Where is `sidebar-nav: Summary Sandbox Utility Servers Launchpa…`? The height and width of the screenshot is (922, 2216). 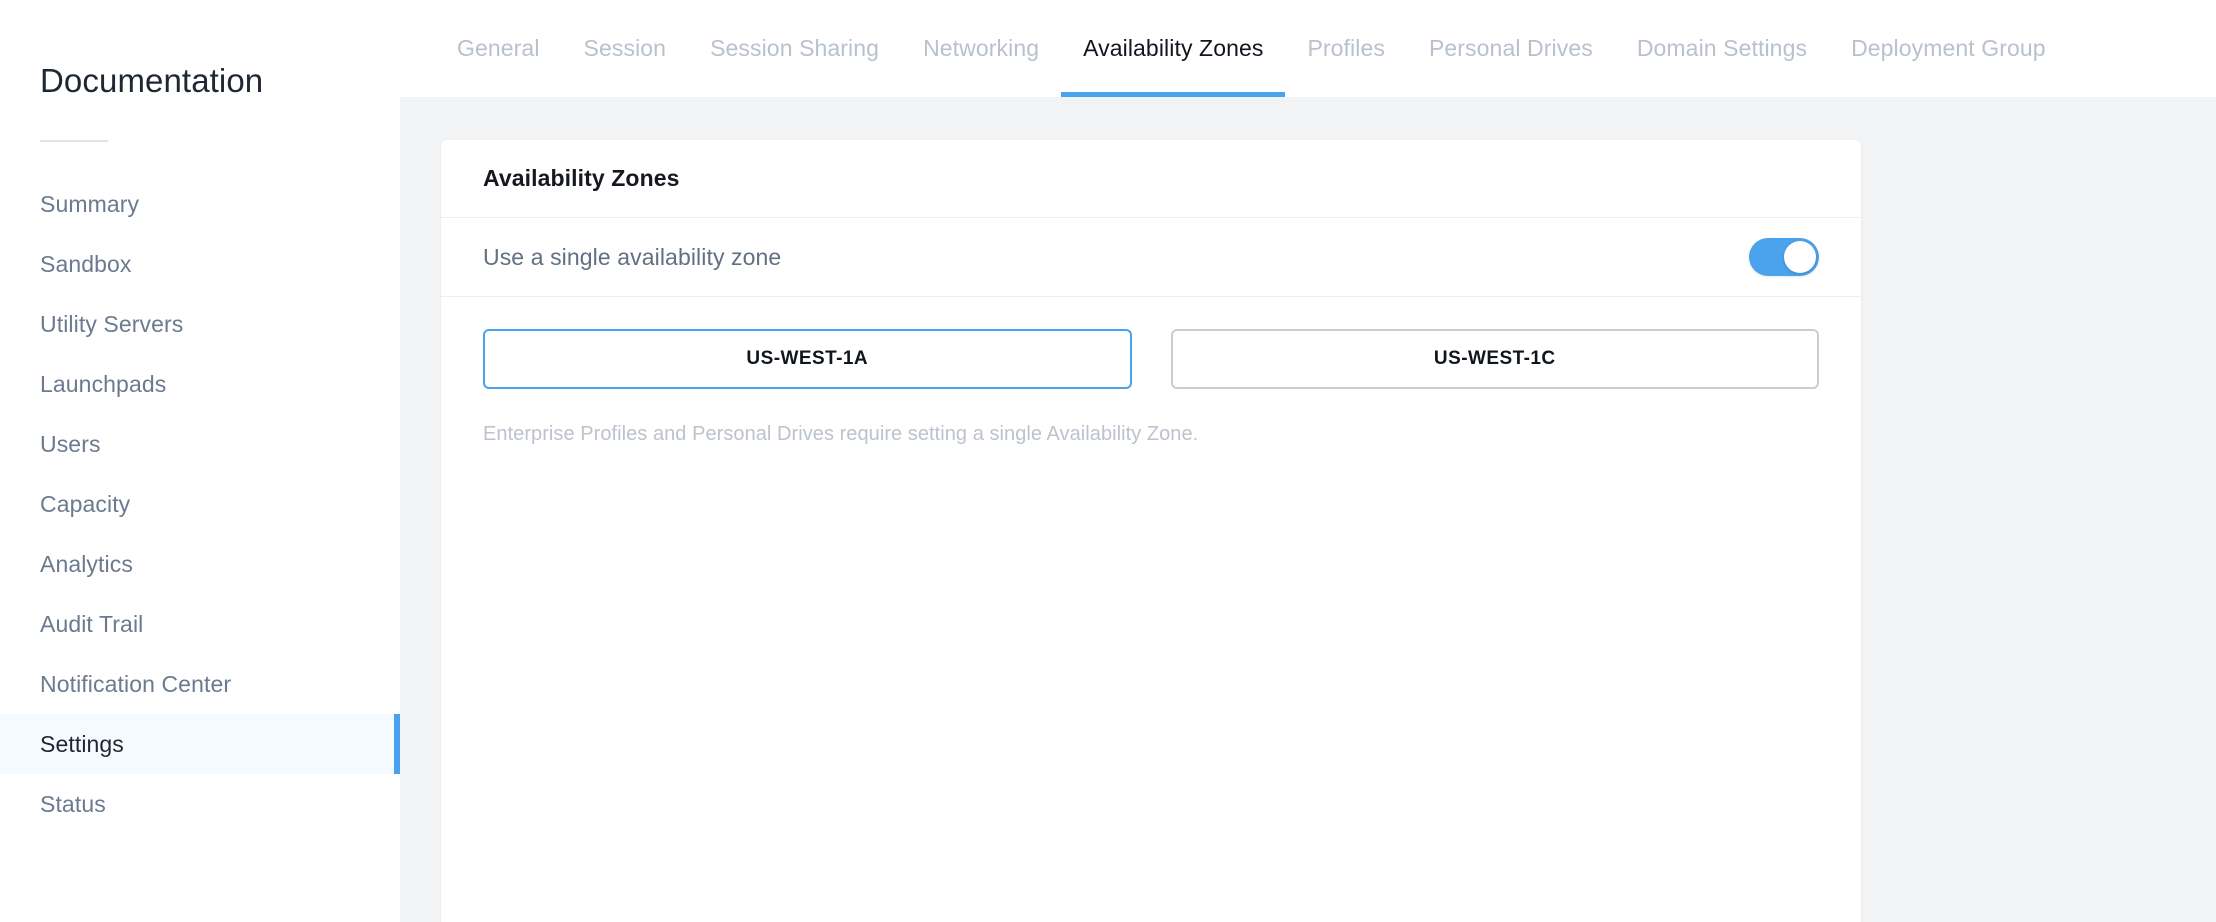
sidebar-nav: Summary Sandbox Utility Servers Launchpa… is located at coordinates (200, 504).